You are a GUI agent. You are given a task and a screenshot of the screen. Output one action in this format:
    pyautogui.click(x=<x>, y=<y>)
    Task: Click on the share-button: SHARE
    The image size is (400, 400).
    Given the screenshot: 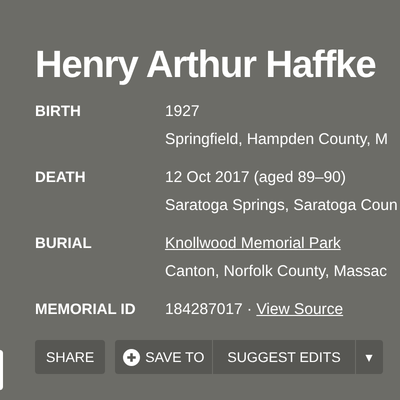 What is the action you would take?
    pyautogui.click(x=70, y=357)
    